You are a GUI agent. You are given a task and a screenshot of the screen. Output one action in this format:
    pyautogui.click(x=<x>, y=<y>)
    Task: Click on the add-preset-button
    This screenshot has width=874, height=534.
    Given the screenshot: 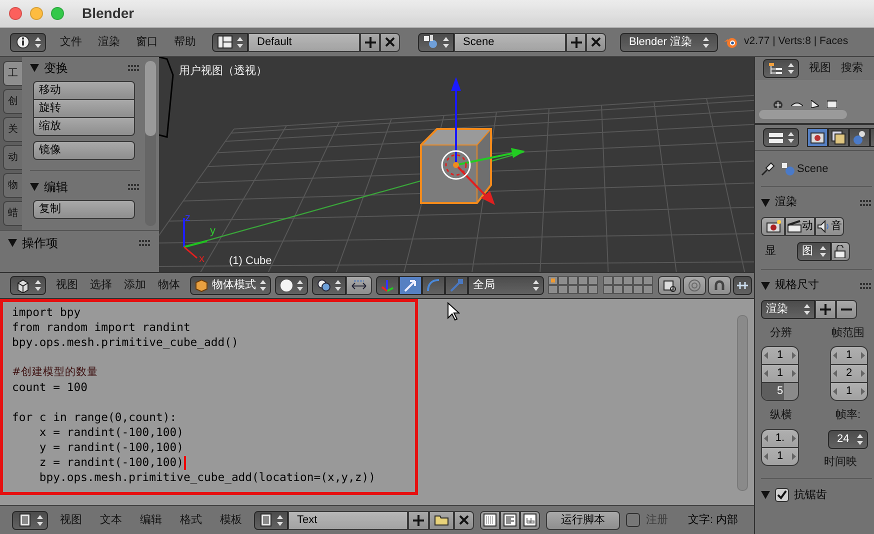 What is the action you would take?
    pyautogui.click(x=825, y=309)
    